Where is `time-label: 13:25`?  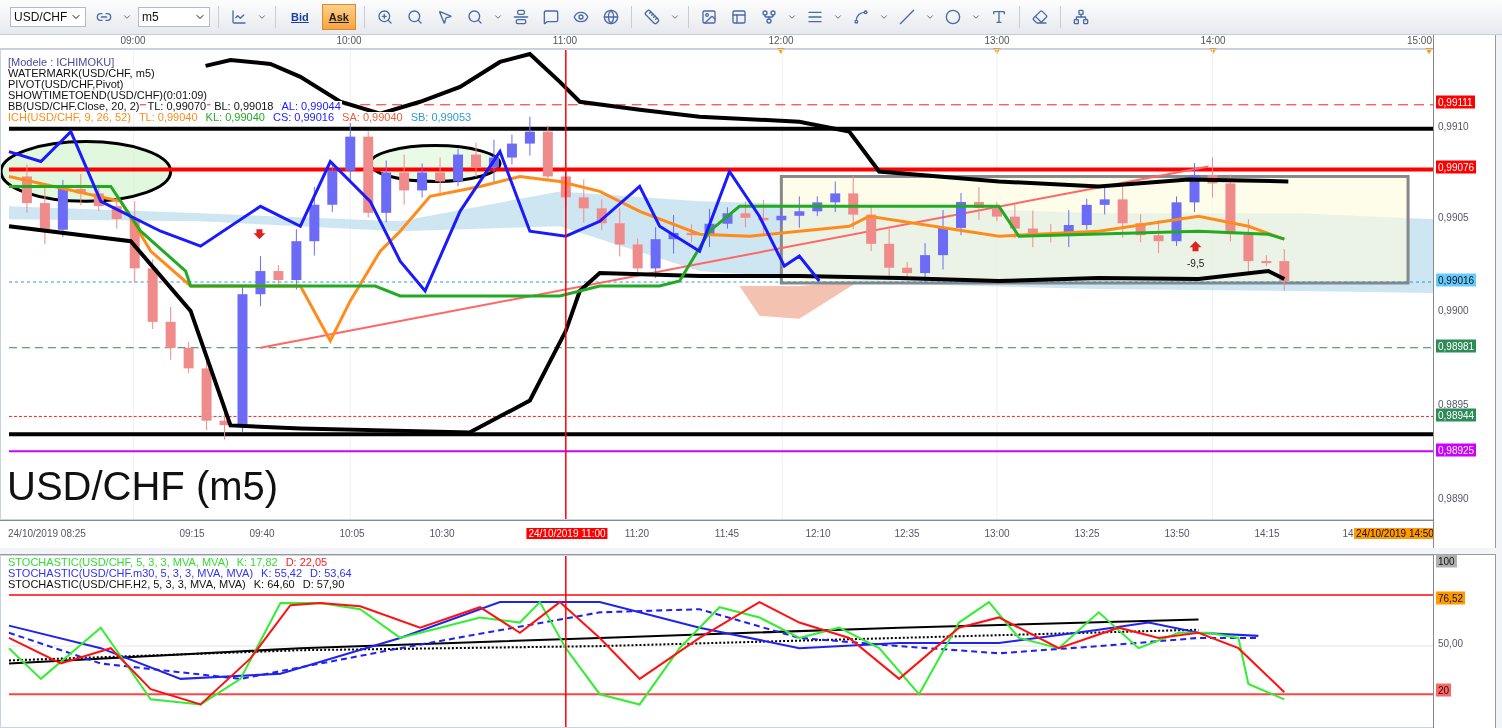 time-label: 13:25 is located at coordinates (1087, 533).